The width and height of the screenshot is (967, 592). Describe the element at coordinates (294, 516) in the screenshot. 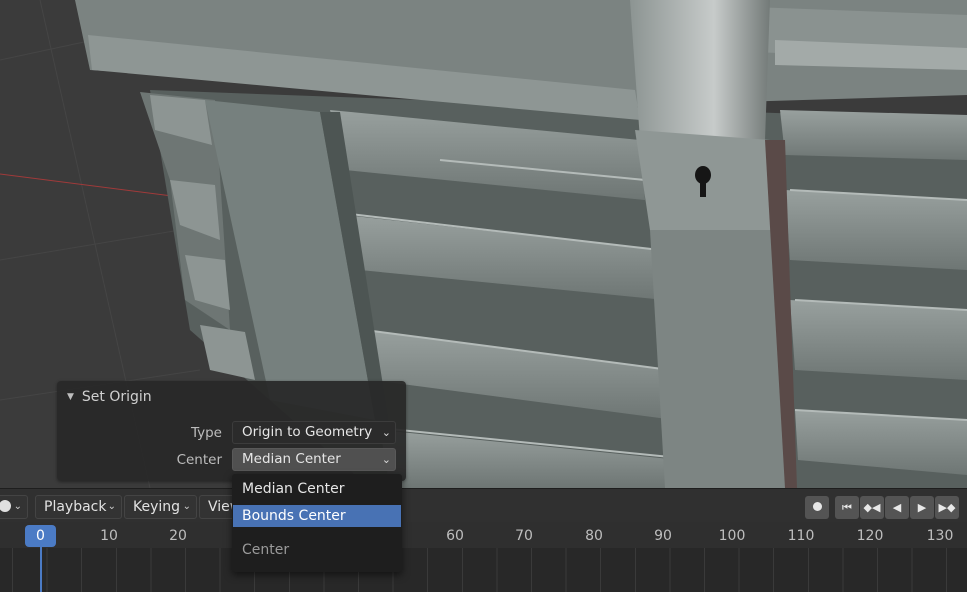

I see `menu-item-label: Bounds Center` at that location.